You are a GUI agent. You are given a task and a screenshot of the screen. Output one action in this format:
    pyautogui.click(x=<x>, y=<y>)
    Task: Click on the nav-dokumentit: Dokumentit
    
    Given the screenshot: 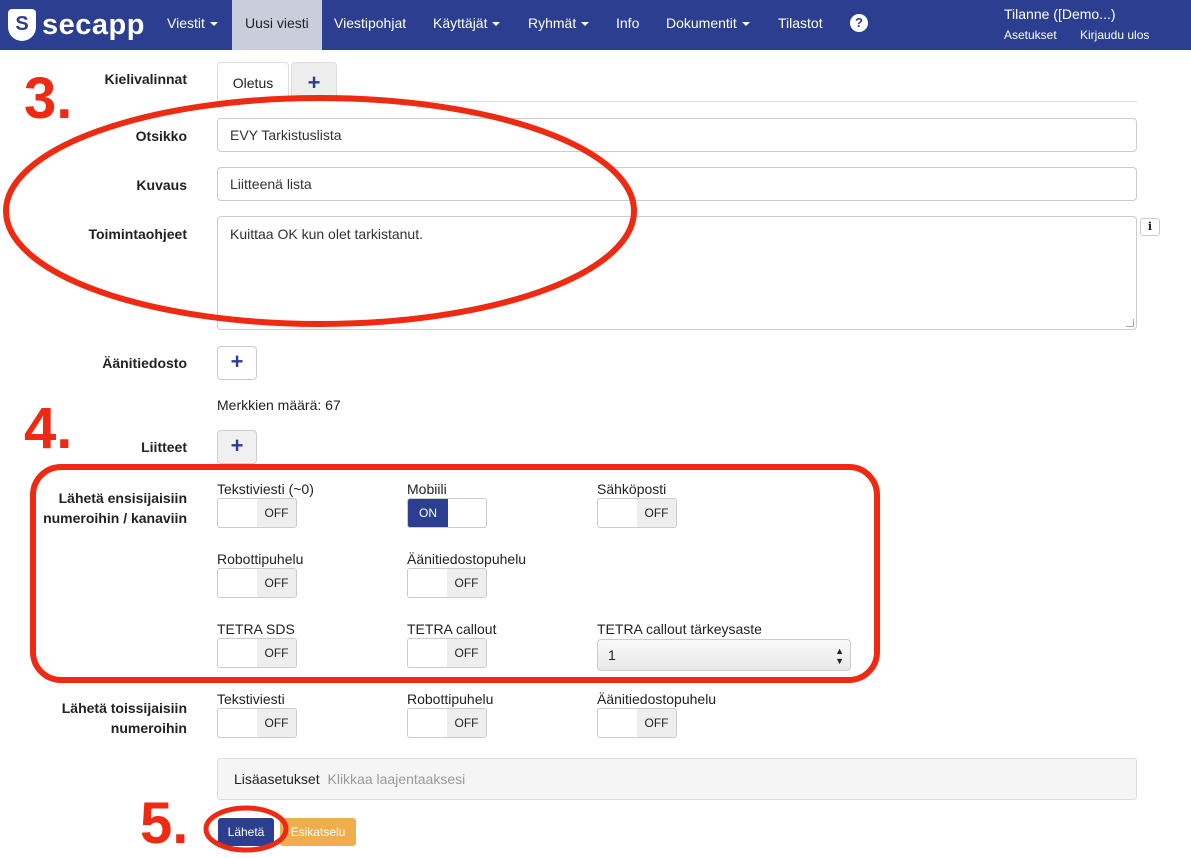 What is the action you would take?
    pyautogui.click(x=708, y=25)
    